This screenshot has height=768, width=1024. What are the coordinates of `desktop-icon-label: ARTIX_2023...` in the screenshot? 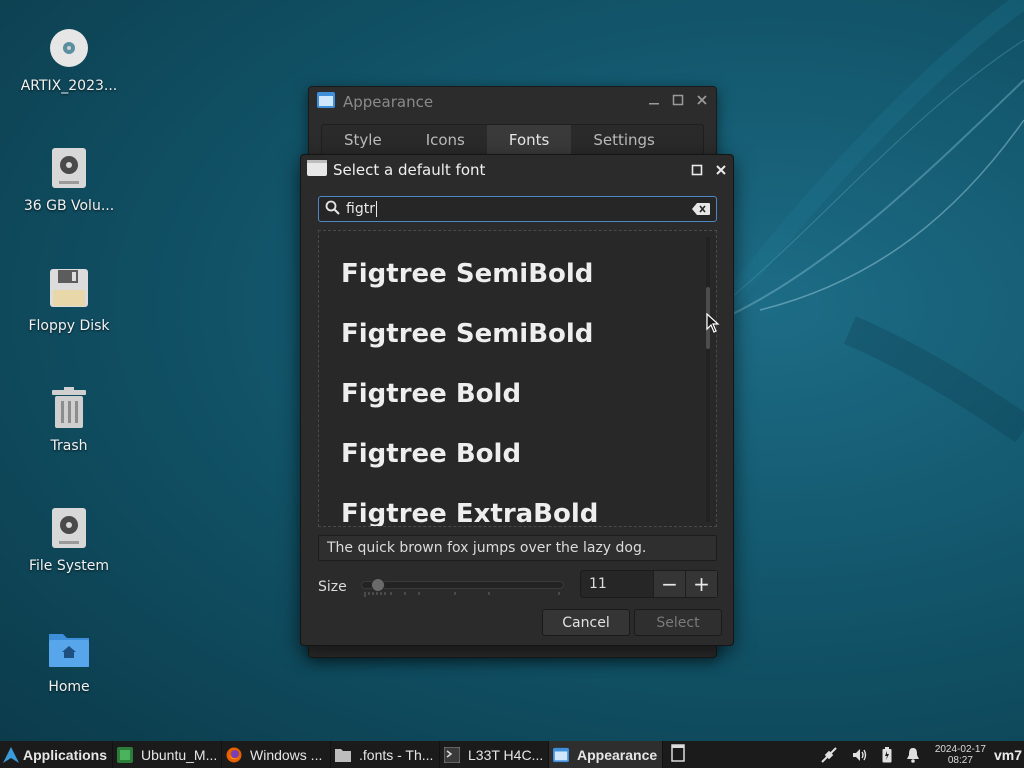 It's located at (69, 86).